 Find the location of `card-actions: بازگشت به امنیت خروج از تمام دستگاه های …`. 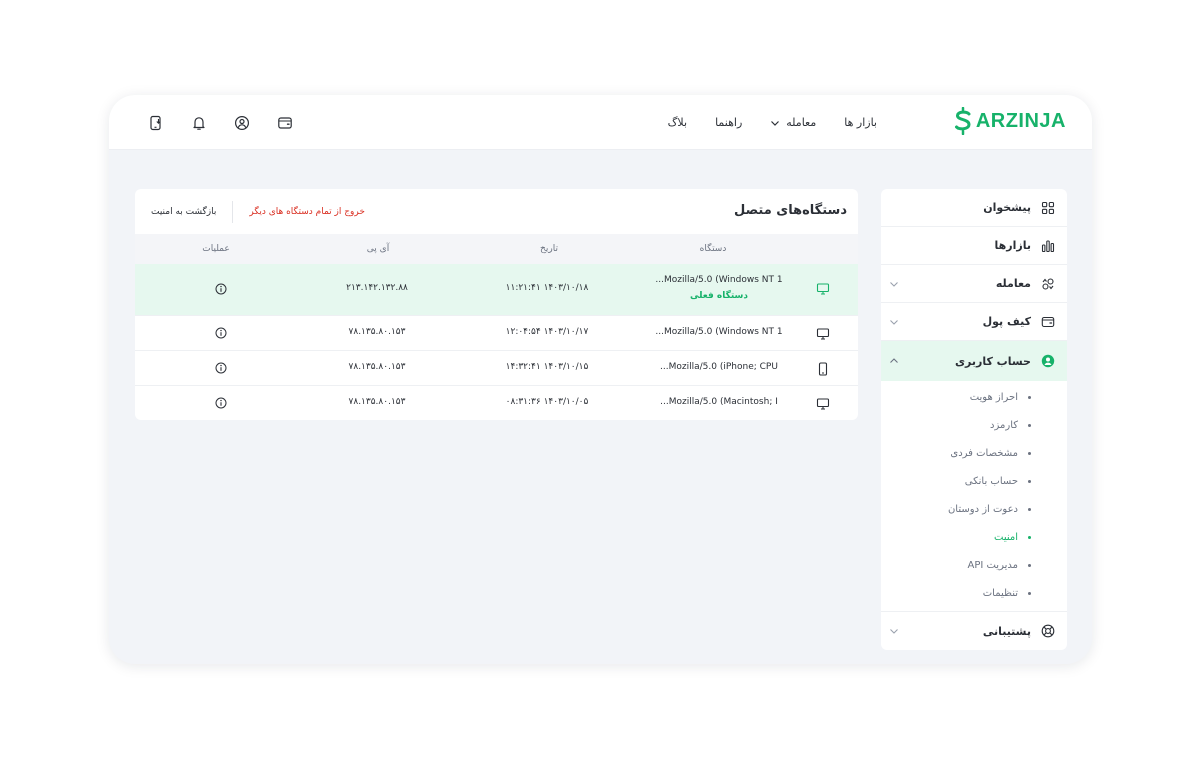

card-actions: بازگشت به امنیت خروج از تمام دستگاه های … is located at coordinates (258, 212).